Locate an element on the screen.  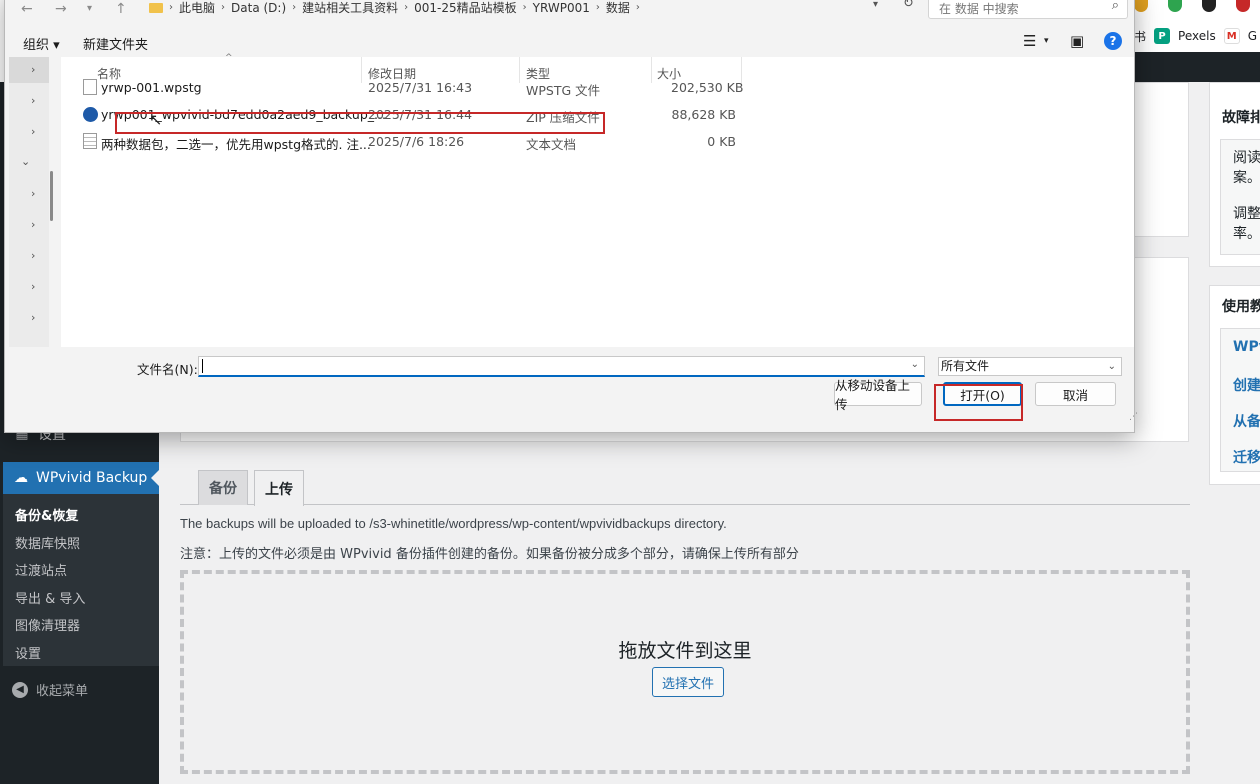
cancel-button: 取消 is located at coordinates (1075, 394).